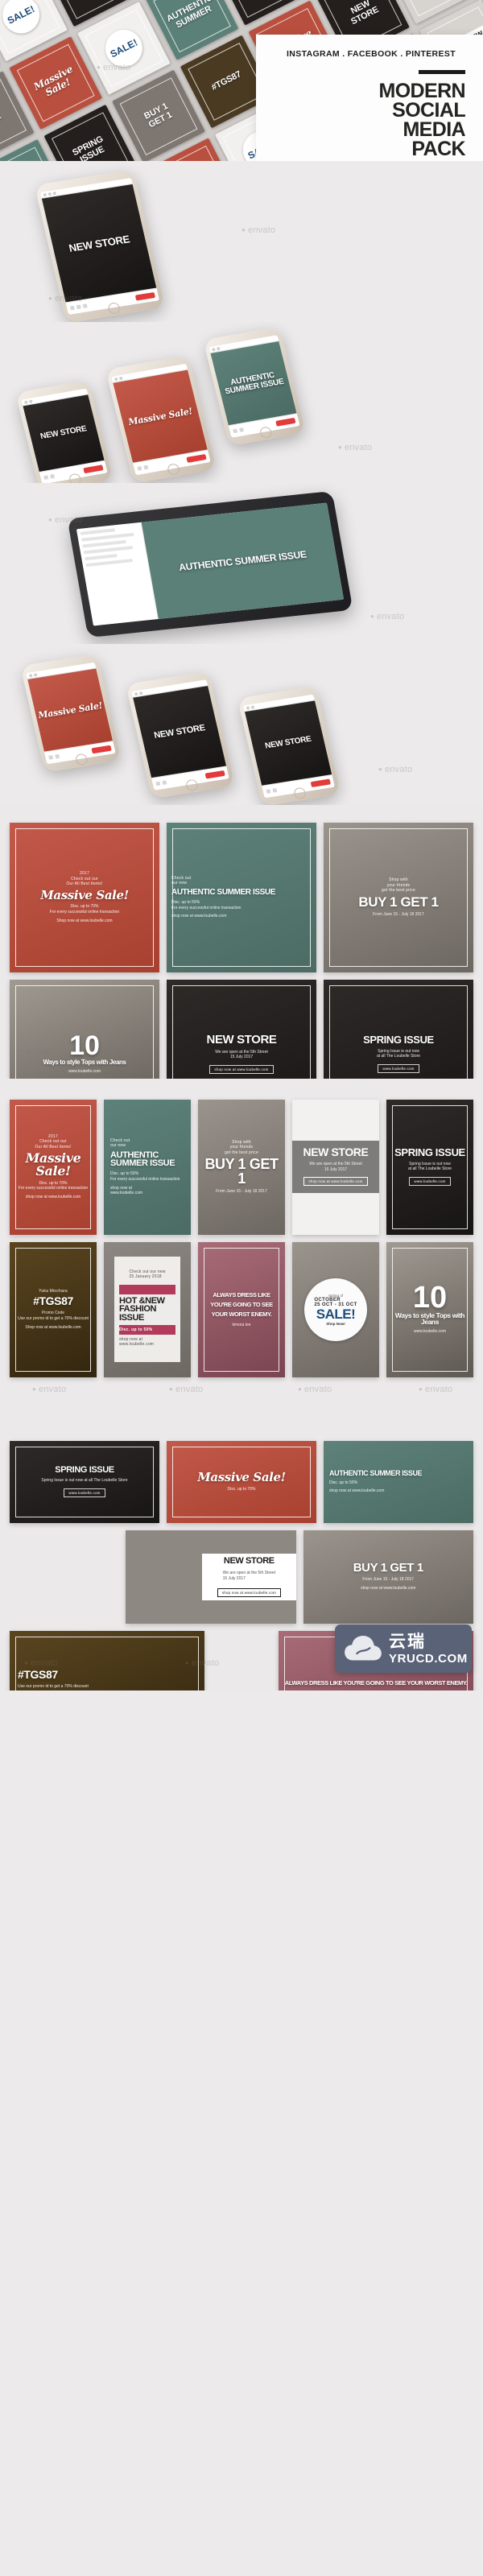 This screenshot has height=2576, width=483. What do you see at coordinates (53, 1291) in the screenshot?
I see `card-kicker: Yuka Miochara` at bounding box center [53, 1291].